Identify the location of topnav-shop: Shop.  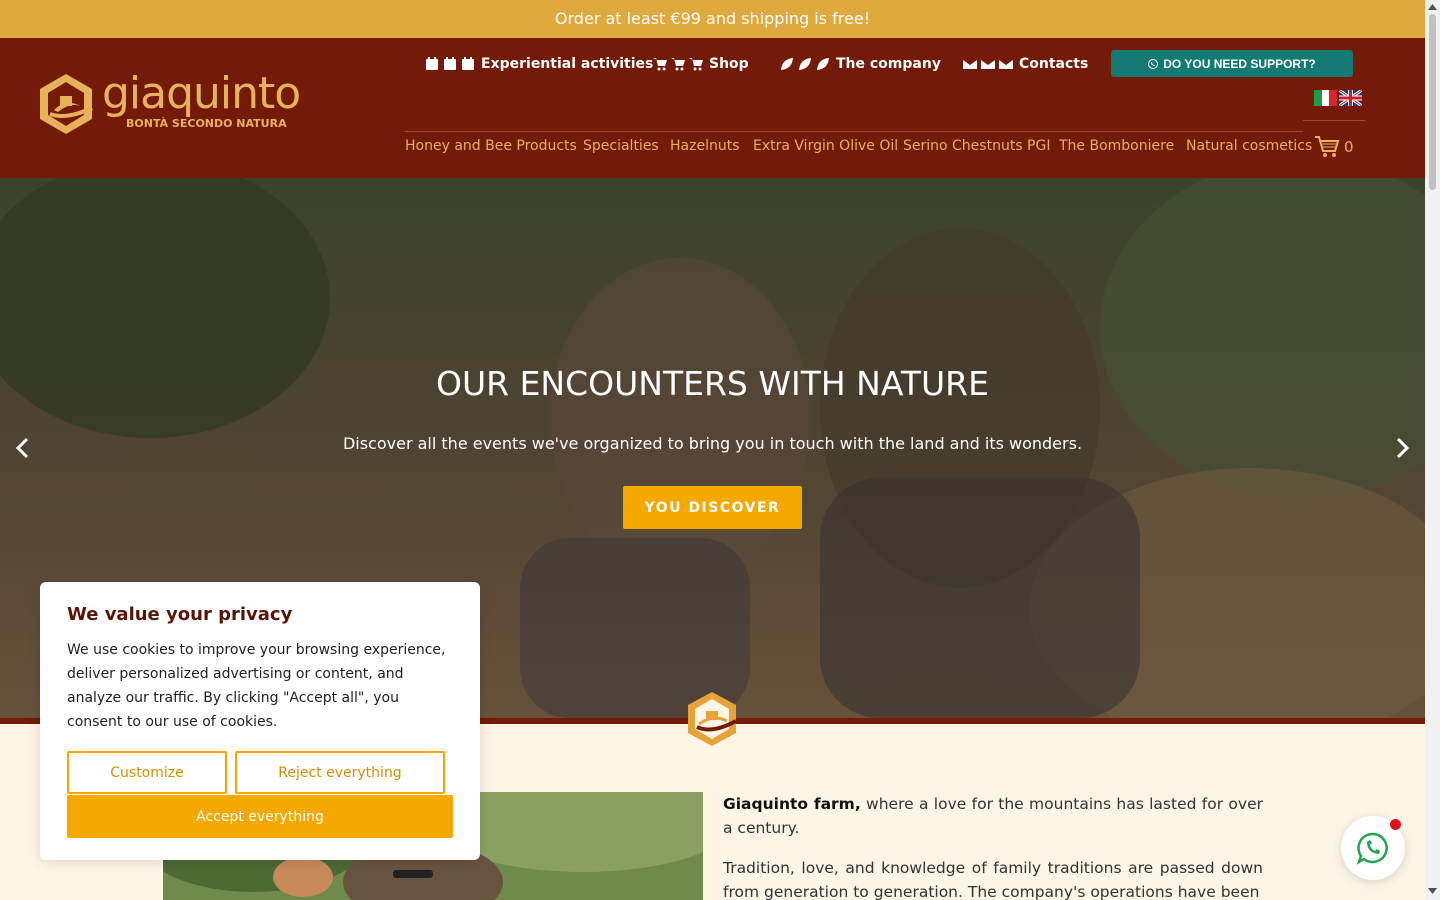
(701, 64).